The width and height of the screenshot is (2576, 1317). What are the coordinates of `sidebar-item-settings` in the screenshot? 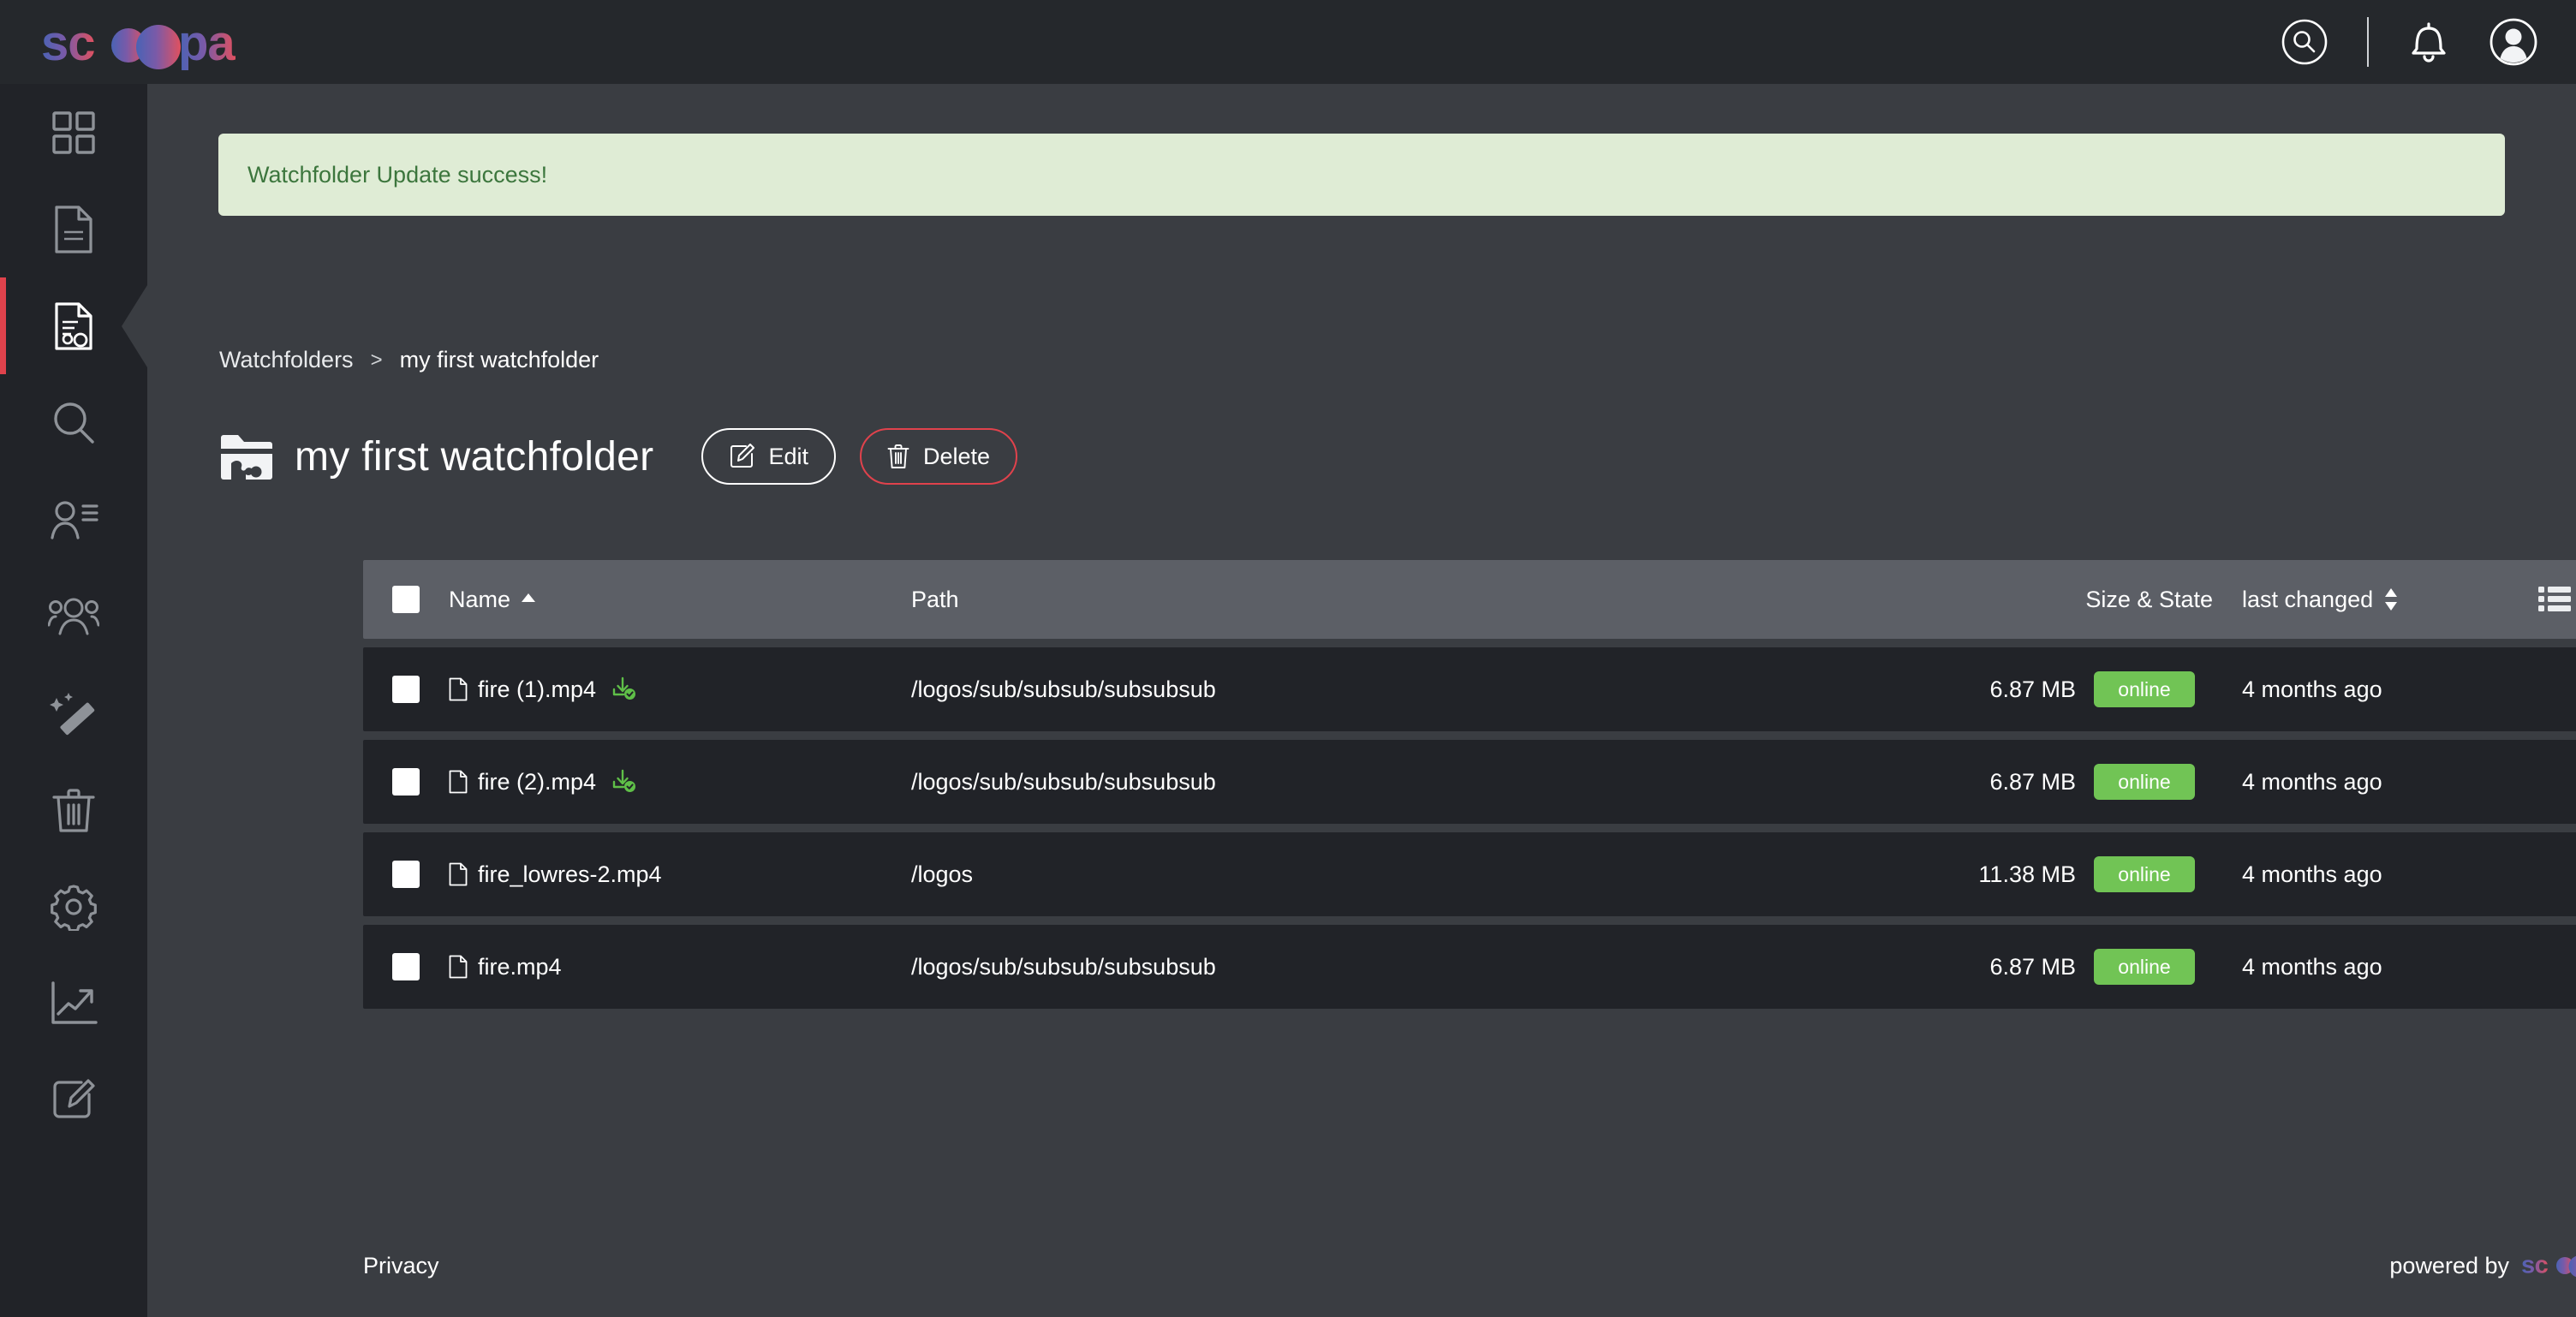 It's located at (73, 907).